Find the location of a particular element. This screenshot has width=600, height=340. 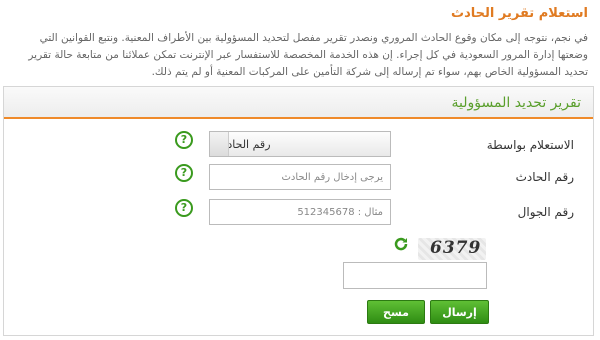

inquiry-by-label: الاستعلام بواسطة is located at coordinates (530, 145).